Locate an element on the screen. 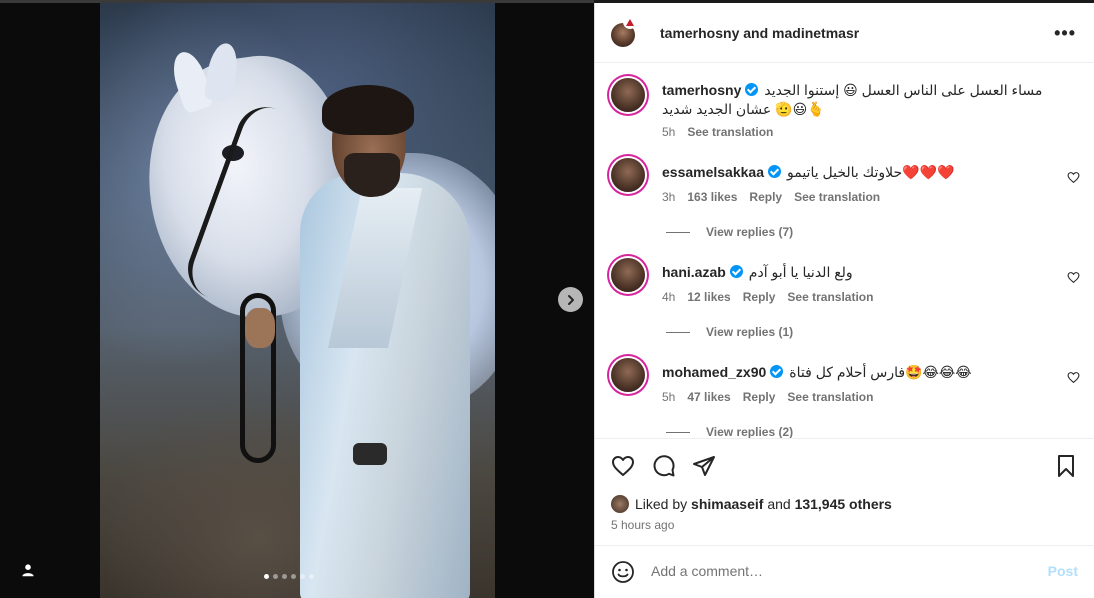  likes-others-count: 131,945 others is located at coordinates (843, 504).